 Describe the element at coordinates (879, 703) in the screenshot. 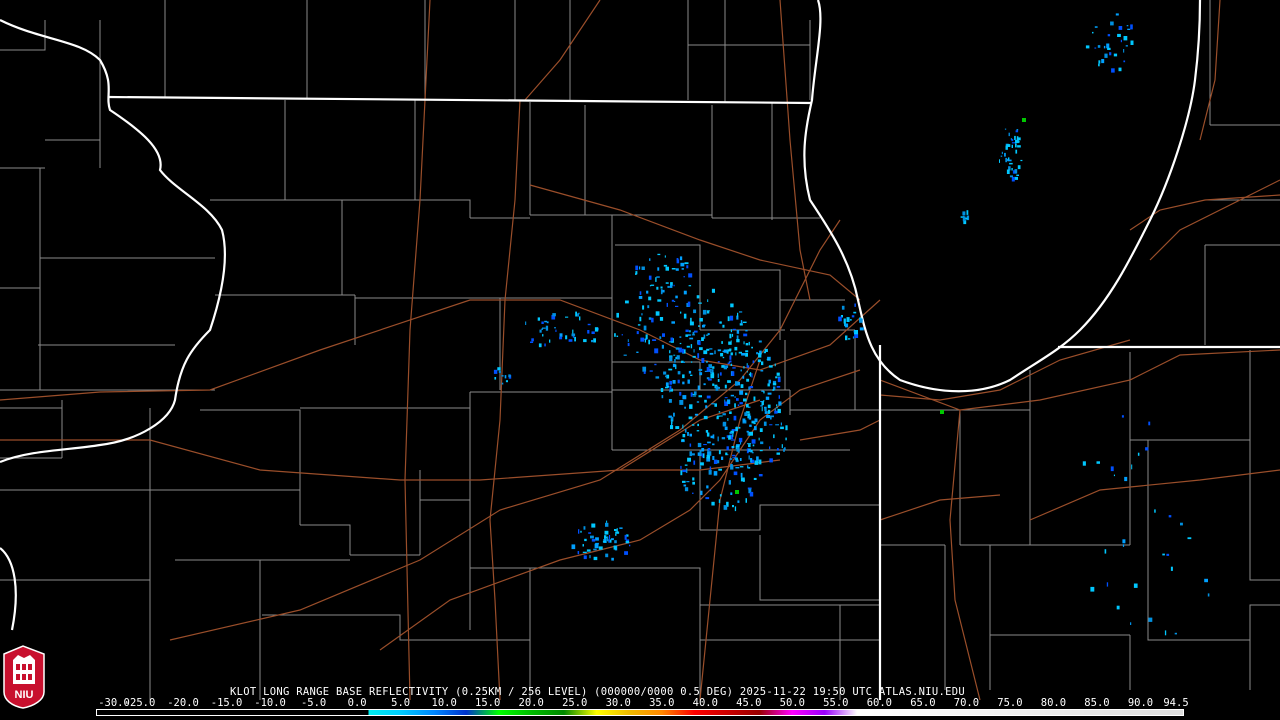

I see `colorbar-label: 60.0` at that location.